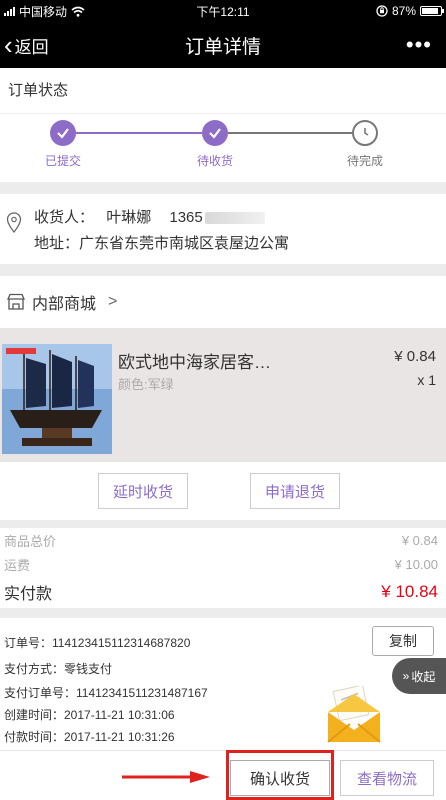  What do you see at coordinates (16, 301) in the screenshot?
I see `shop-icon` at bounding box center [16, 301].